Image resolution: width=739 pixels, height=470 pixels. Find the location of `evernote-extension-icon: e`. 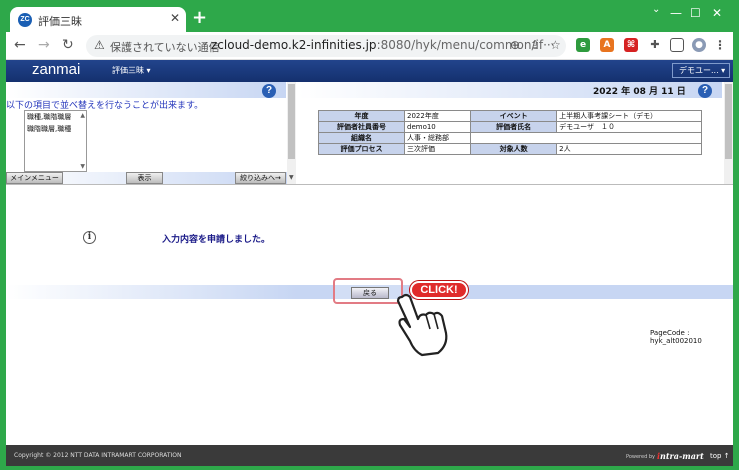

evernote-extension-icon: e is located at coordinates (583, 45).